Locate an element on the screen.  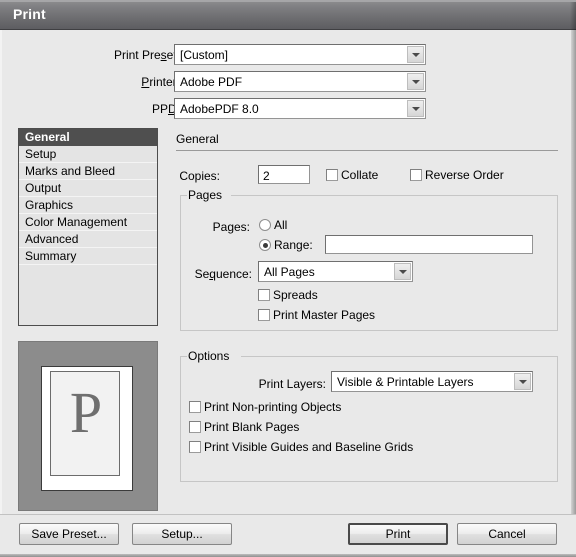
sidebar-item-advanced: Advanced is located at coordinates (88, 239).